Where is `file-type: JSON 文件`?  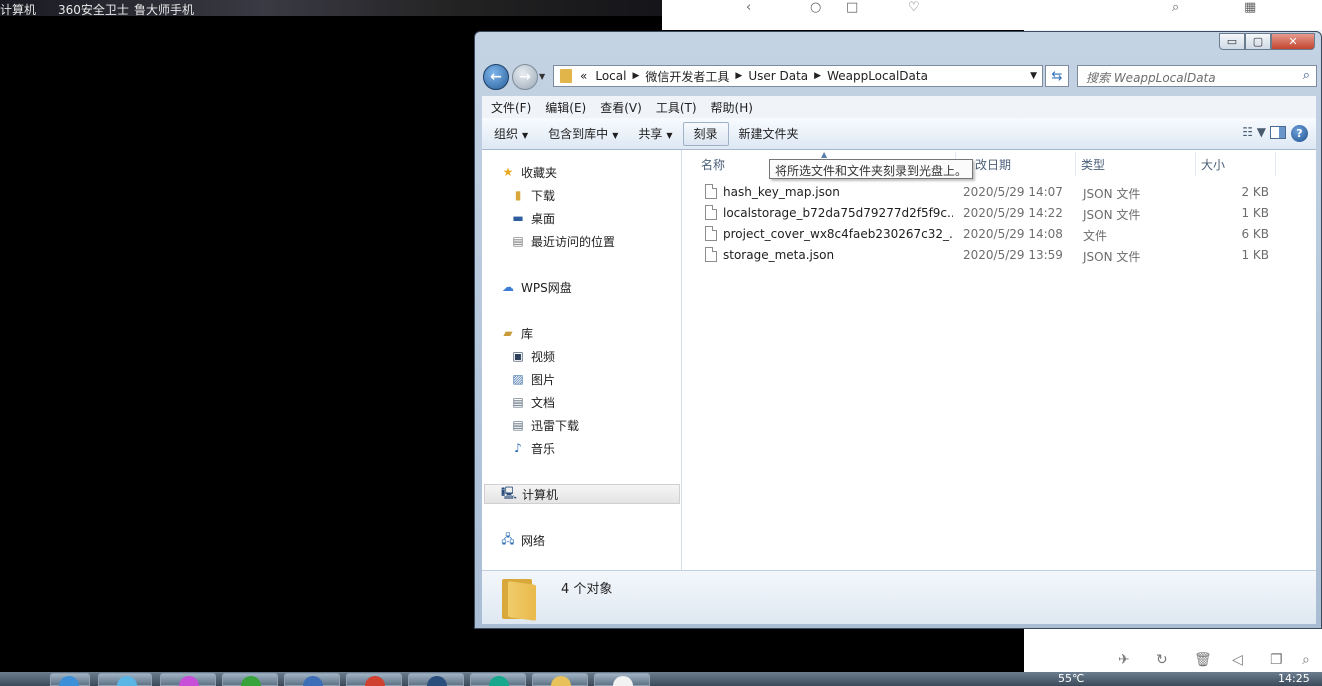 file-type: JSON 文件 is located at coordinates (1112, 194).